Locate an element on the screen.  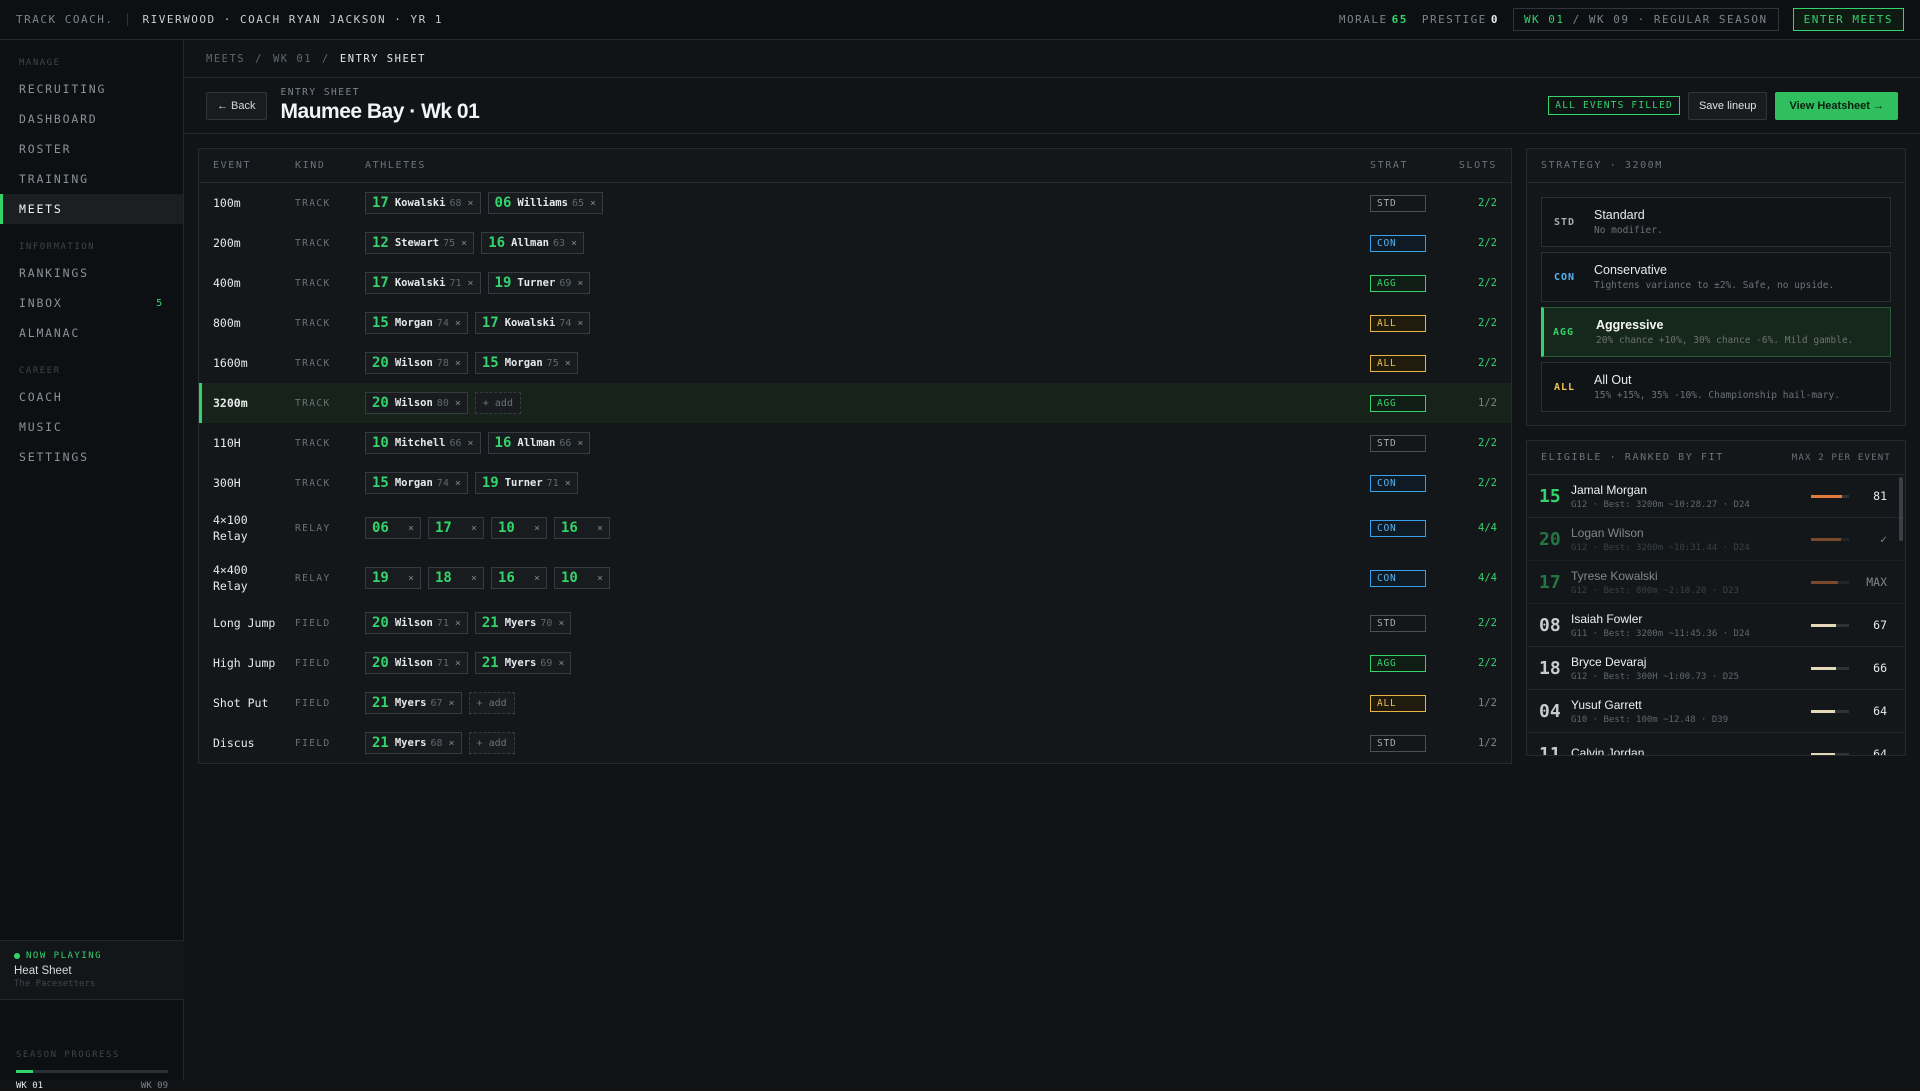
save-lineup-button: Save lineup is located at coordinates (1727, 105).